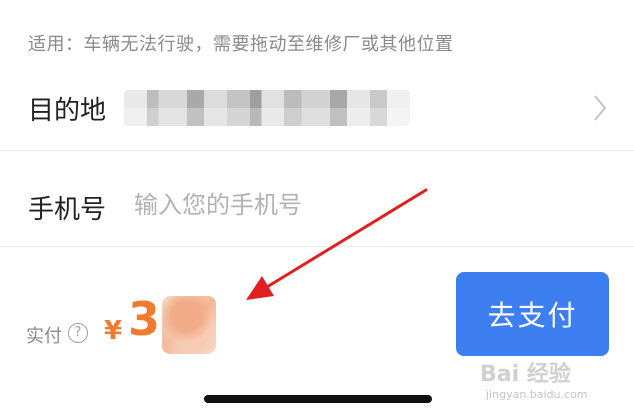 The width and height of the screenshot is (634, 418). I want to click on price-amount: 3, so click(144, 319).